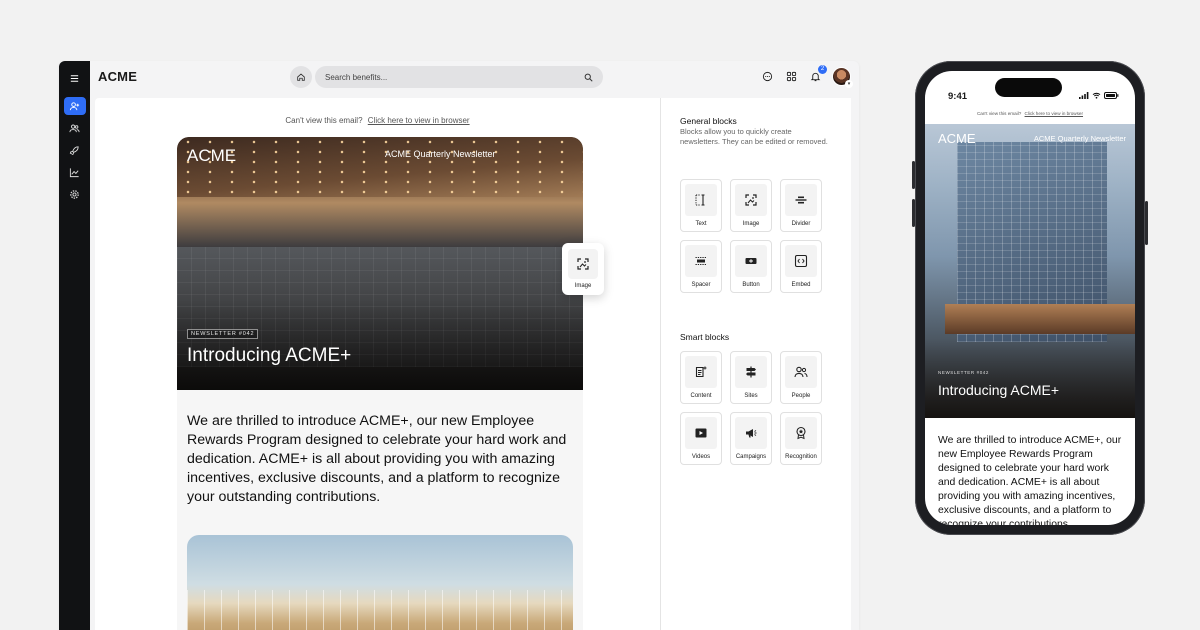 This screenshot has width=1200, height=630. I want to click on spacer-icon, so click(701, 261).